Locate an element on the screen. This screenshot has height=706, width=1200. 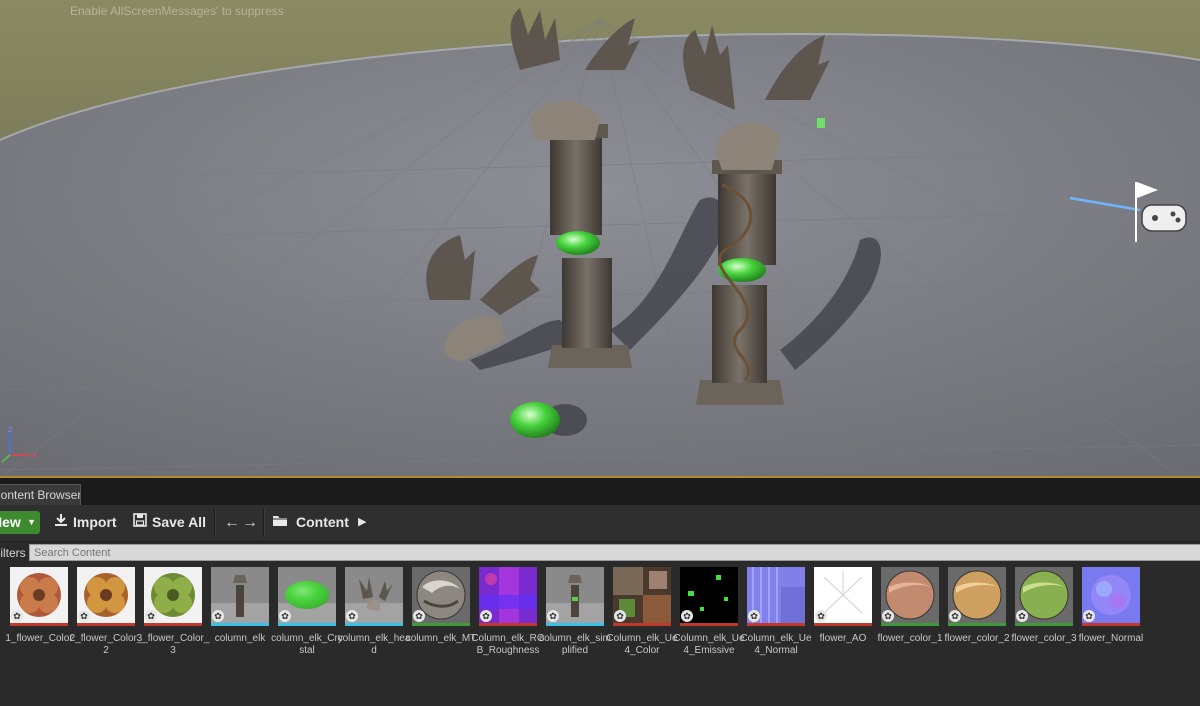
asset-label: column_elk_Crystal is located at coordinates (307, 644).